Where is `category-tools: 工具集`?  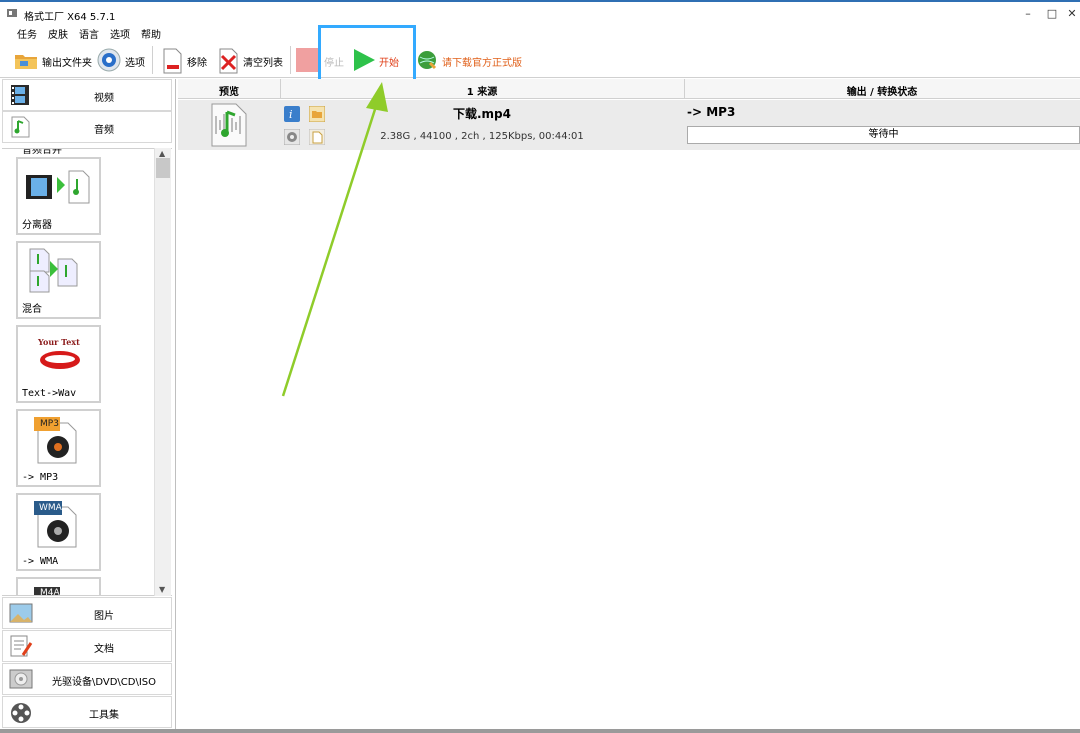
category-tools: 工具集 is located at coordinates (87, 712).